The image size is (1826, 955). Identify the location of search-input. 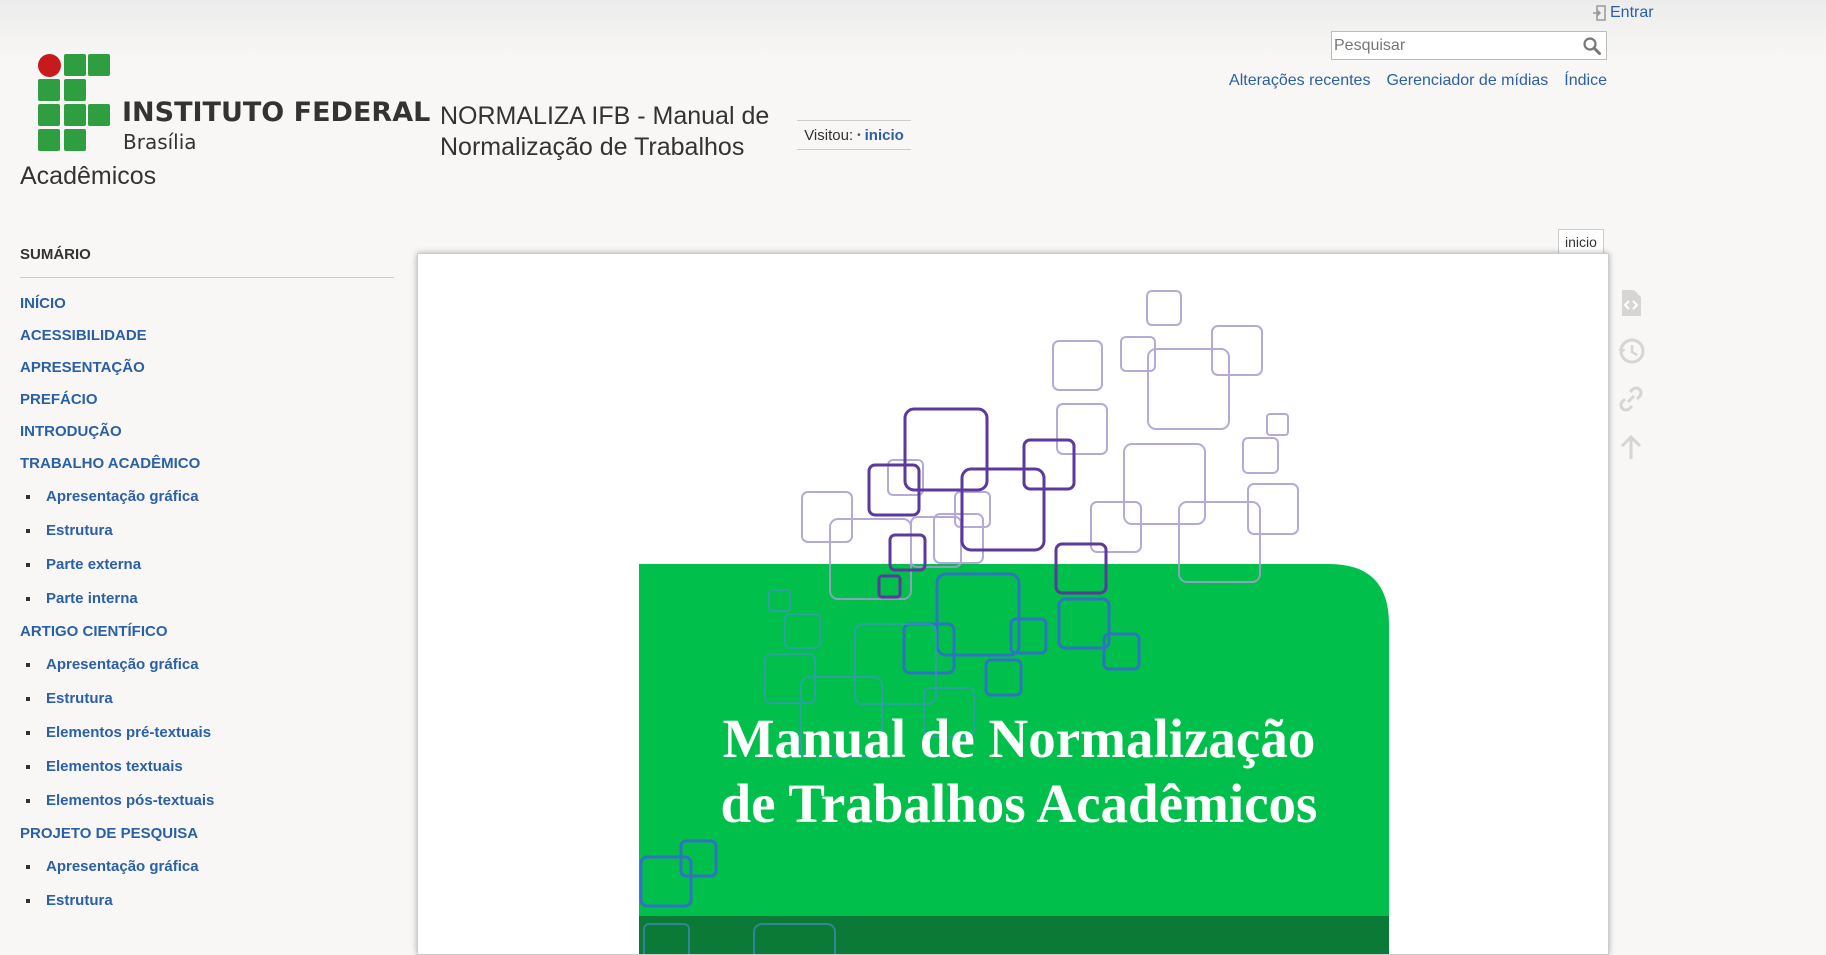
(1454, 45).